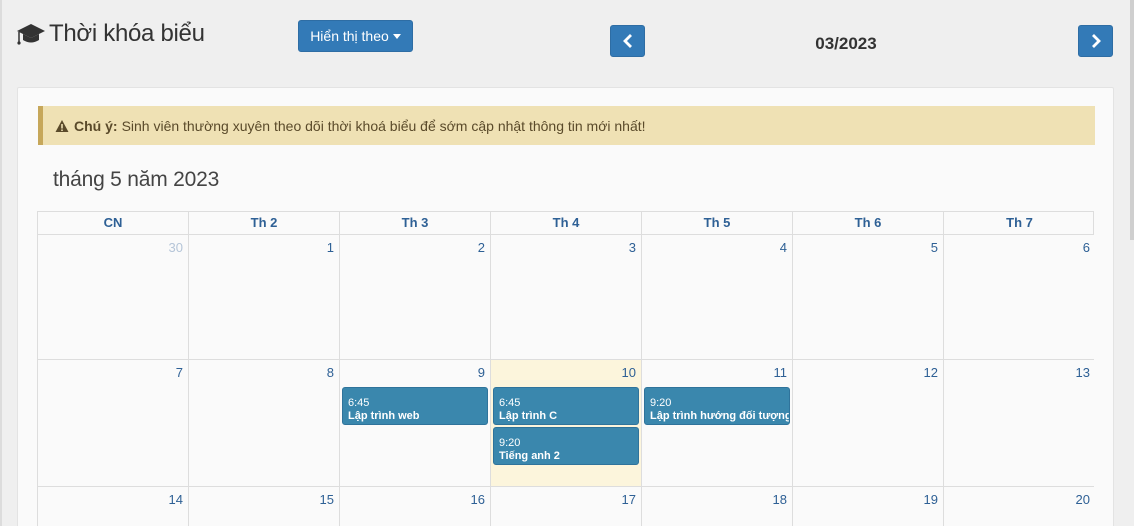 The width and height of the screenshot is (1134, 526). I want to click on calendar-day: 18, so click(717, 506).